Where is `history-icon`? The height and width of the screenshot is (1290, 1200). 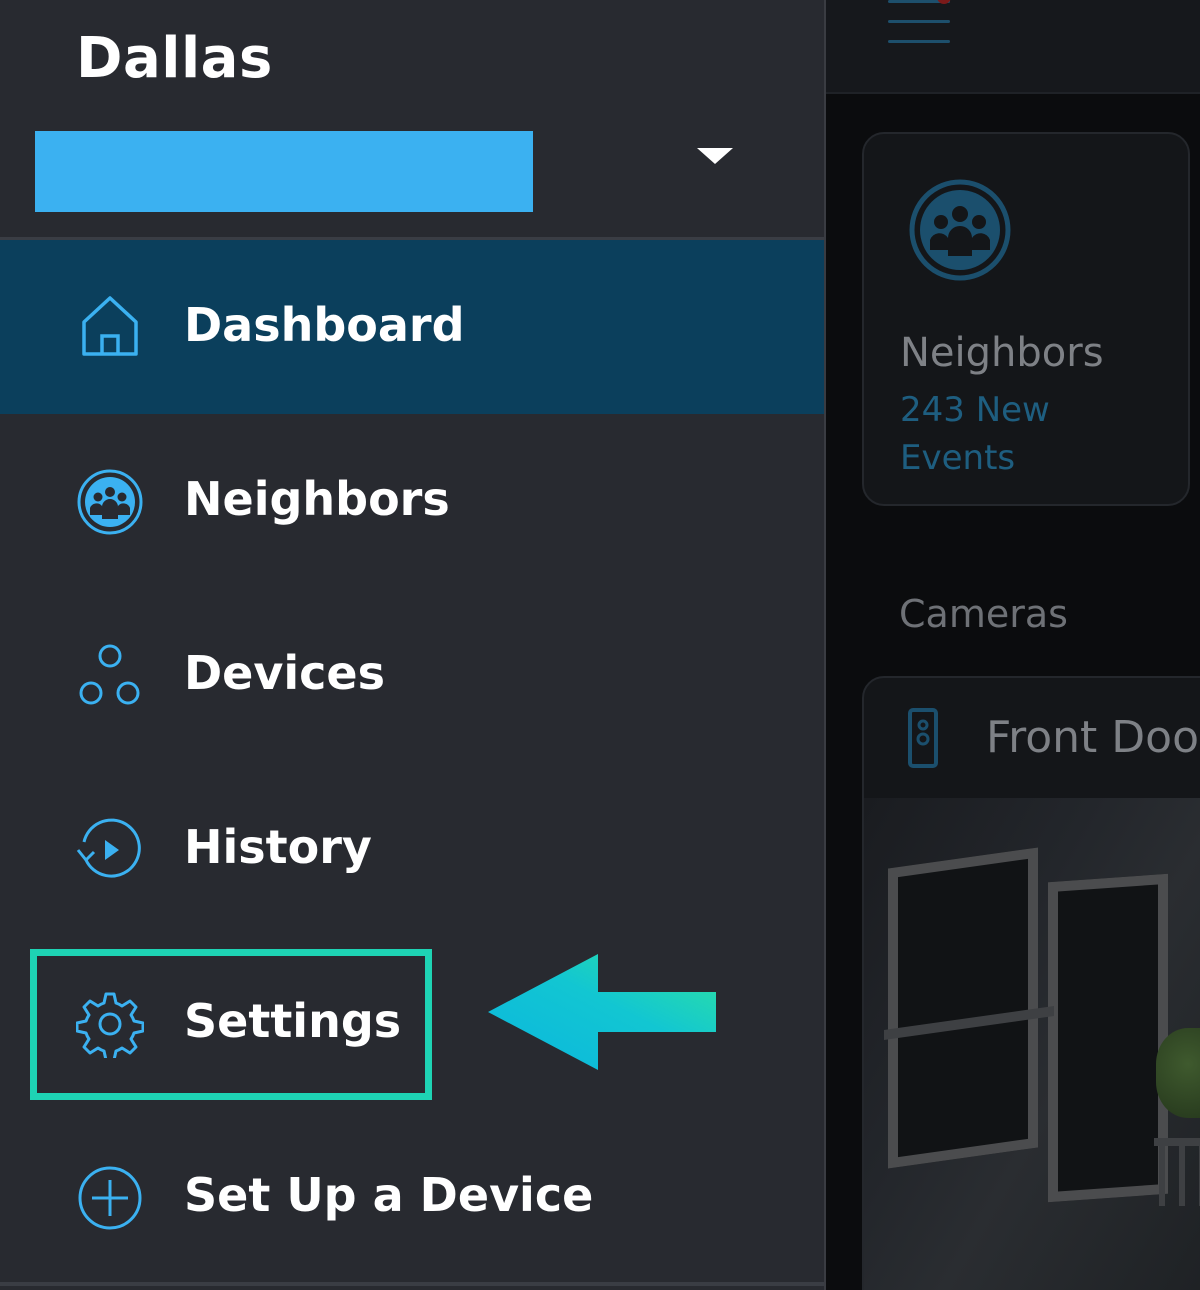
history-icon is located at coordinates (108, 848).